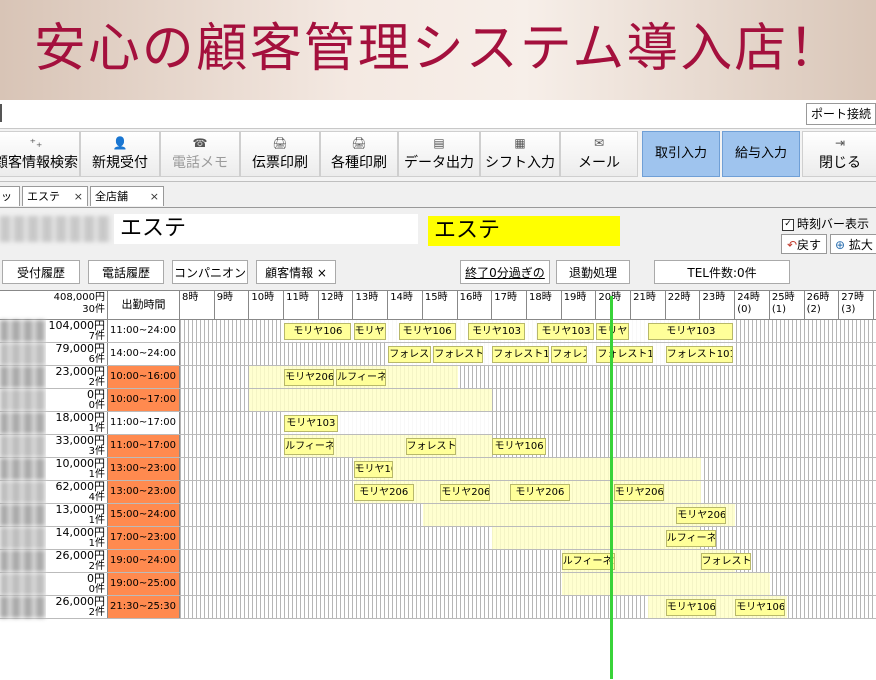 This screenshot has width=876, height=680. What do you see at coordinates (232, 305) in the screenshot?
I see `hour-header: 9時` at bounding box center [232, 305].